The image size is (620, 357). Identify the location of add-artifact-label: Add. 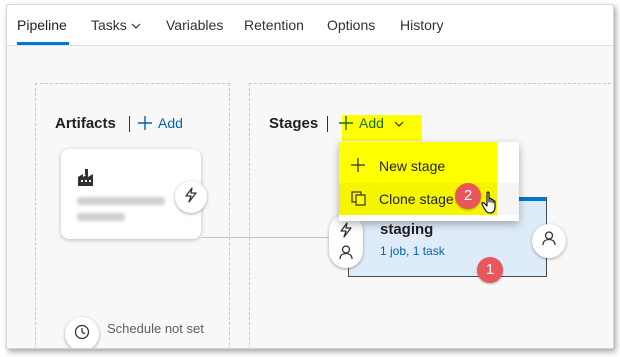
(170, 123).